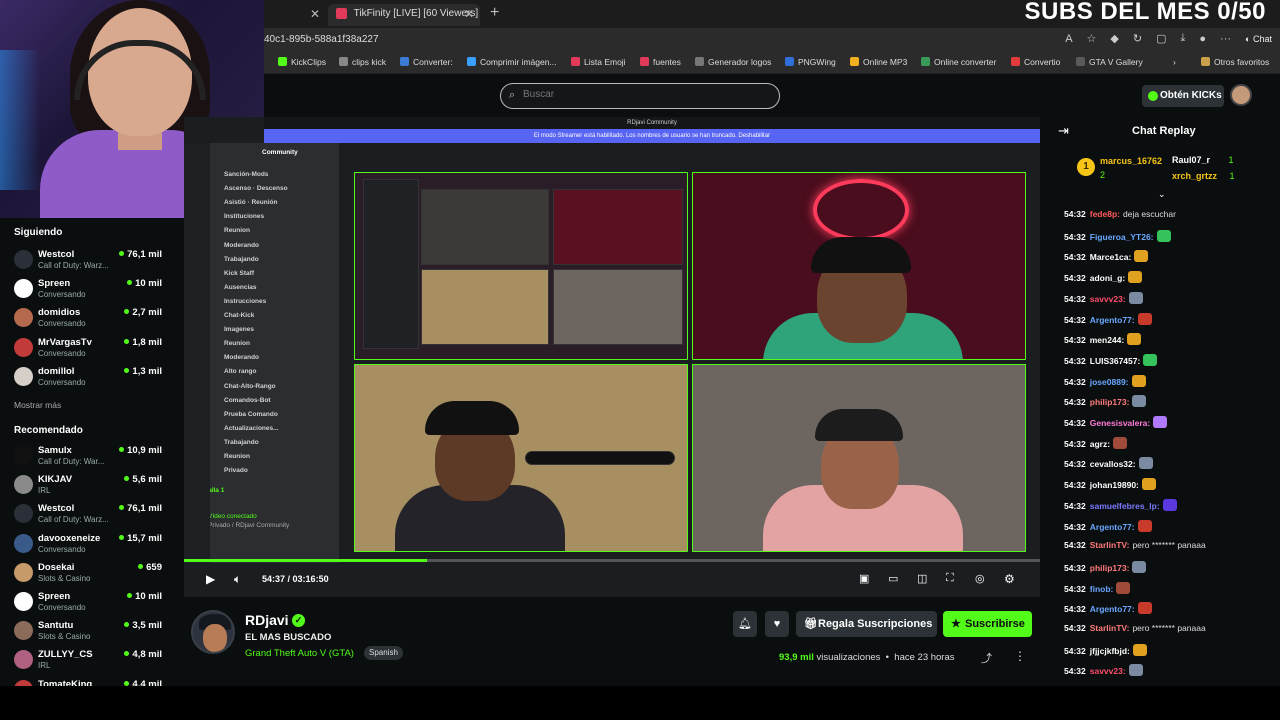 This screenshot has width=1280, height=720. I want to click on get-kicks-button: Obtén KICKs, so click(1183, 96).